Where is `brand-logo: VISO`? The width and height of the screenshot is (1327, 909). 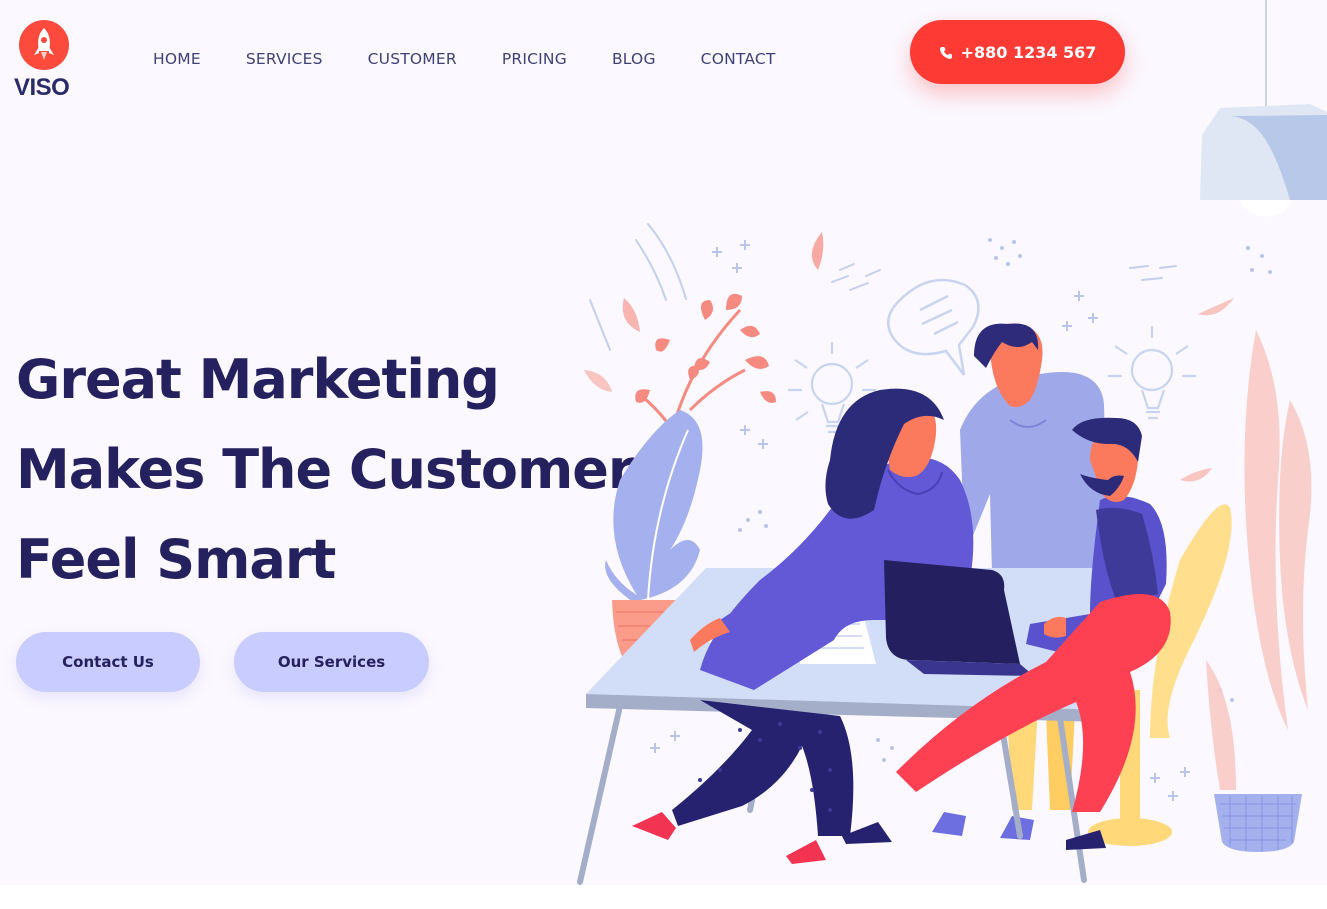 brand-logo: VISO is located at coordinates (49, 60).